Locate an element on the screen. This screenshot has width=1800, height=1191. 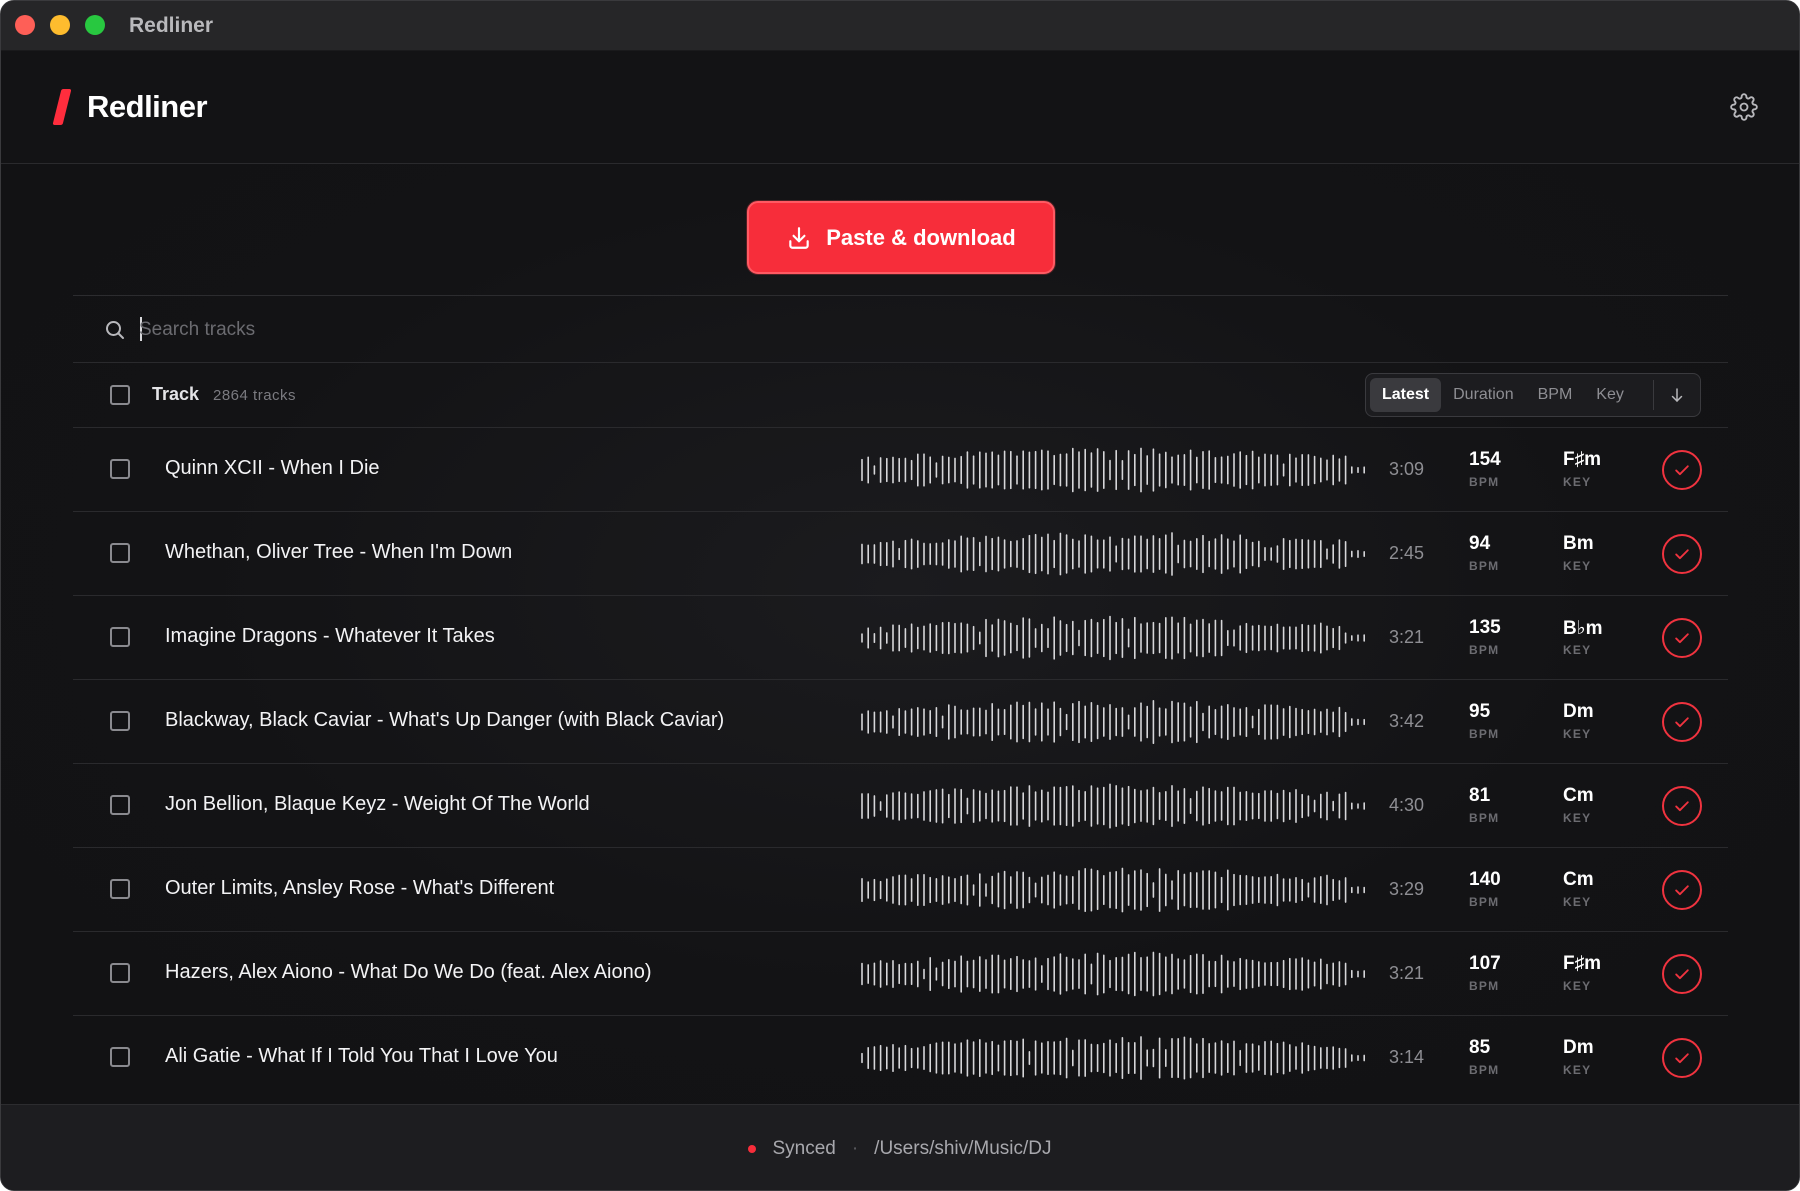
sort-direction-button is located at coordinates (1677, 395).